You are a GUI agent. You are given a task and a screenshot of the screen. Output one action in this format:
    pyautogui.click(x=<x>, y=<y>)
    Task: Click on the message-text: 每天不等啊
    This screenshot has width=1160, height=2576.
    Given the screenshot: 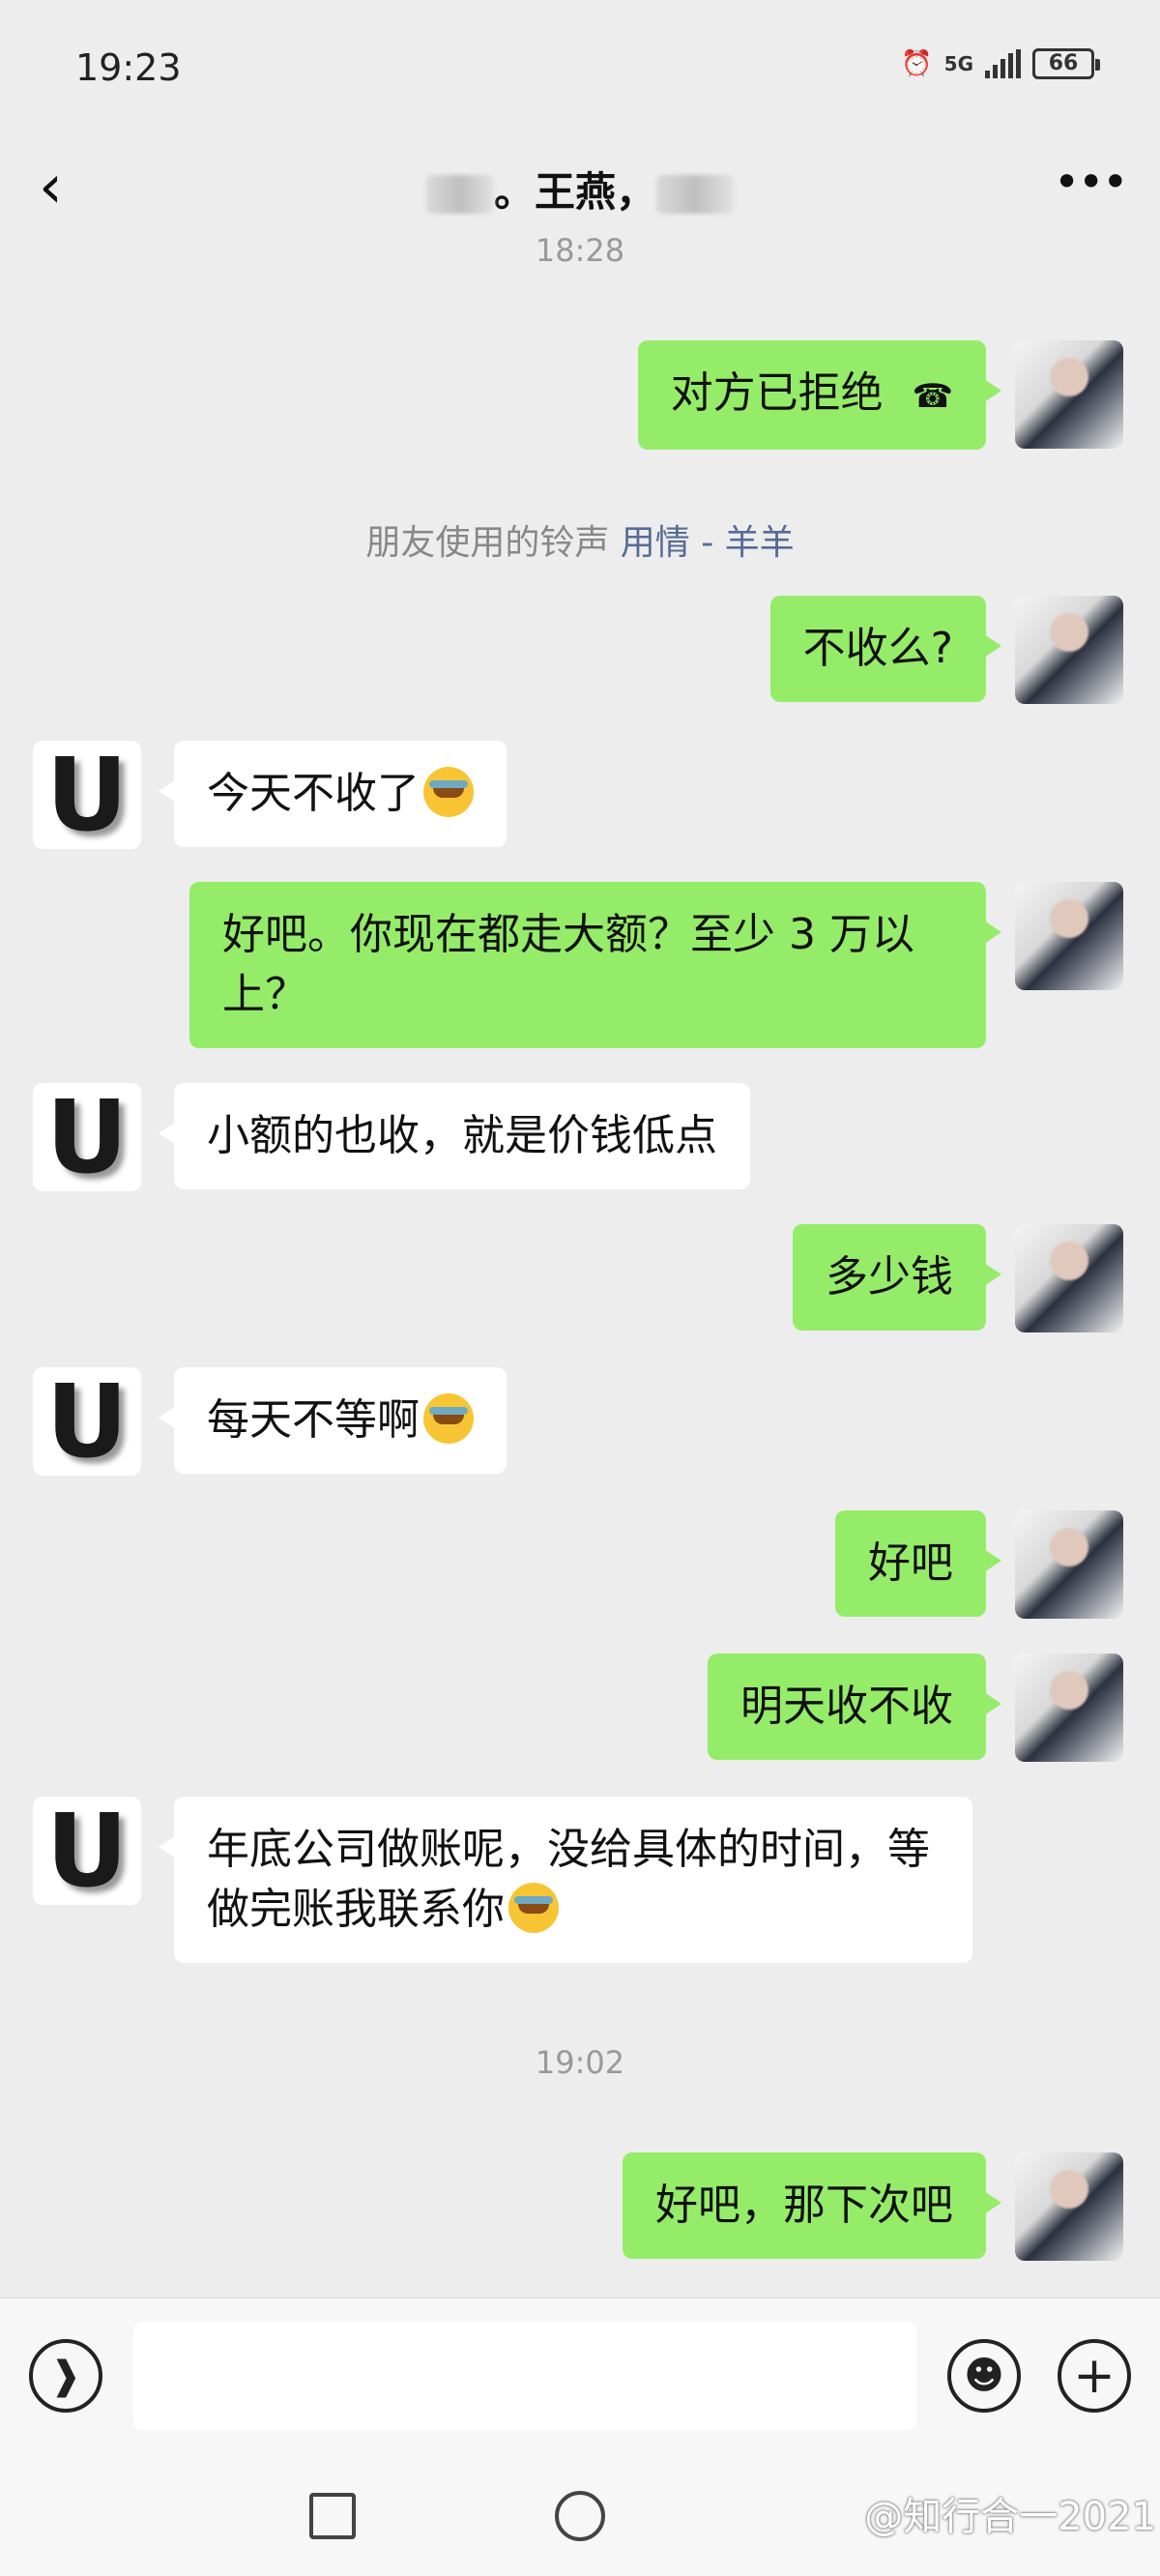 What is the action you would take?
    pyautogui.click(x=313, y=1420)
    